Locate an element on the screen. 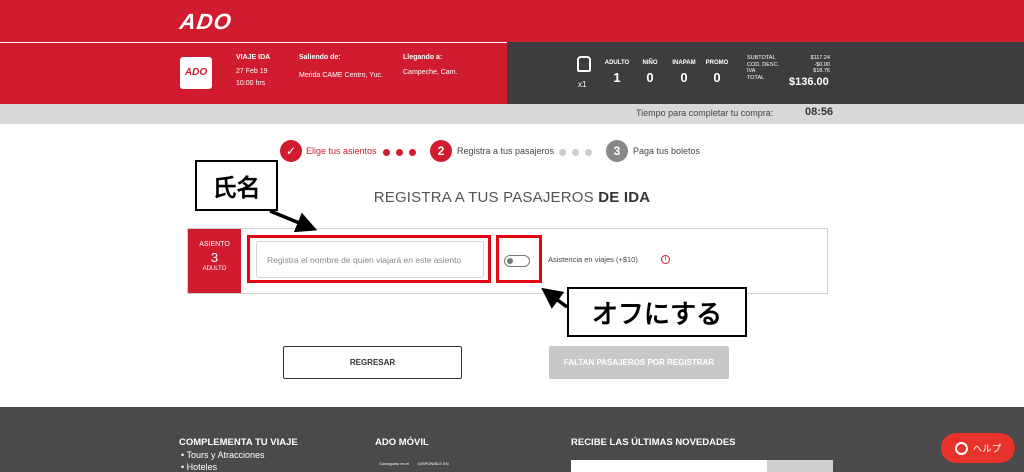 The height and width of the screenshot is (472, 1024). footer-link-tours: • Tours y Atracciones is located at coordinates (223, 455).